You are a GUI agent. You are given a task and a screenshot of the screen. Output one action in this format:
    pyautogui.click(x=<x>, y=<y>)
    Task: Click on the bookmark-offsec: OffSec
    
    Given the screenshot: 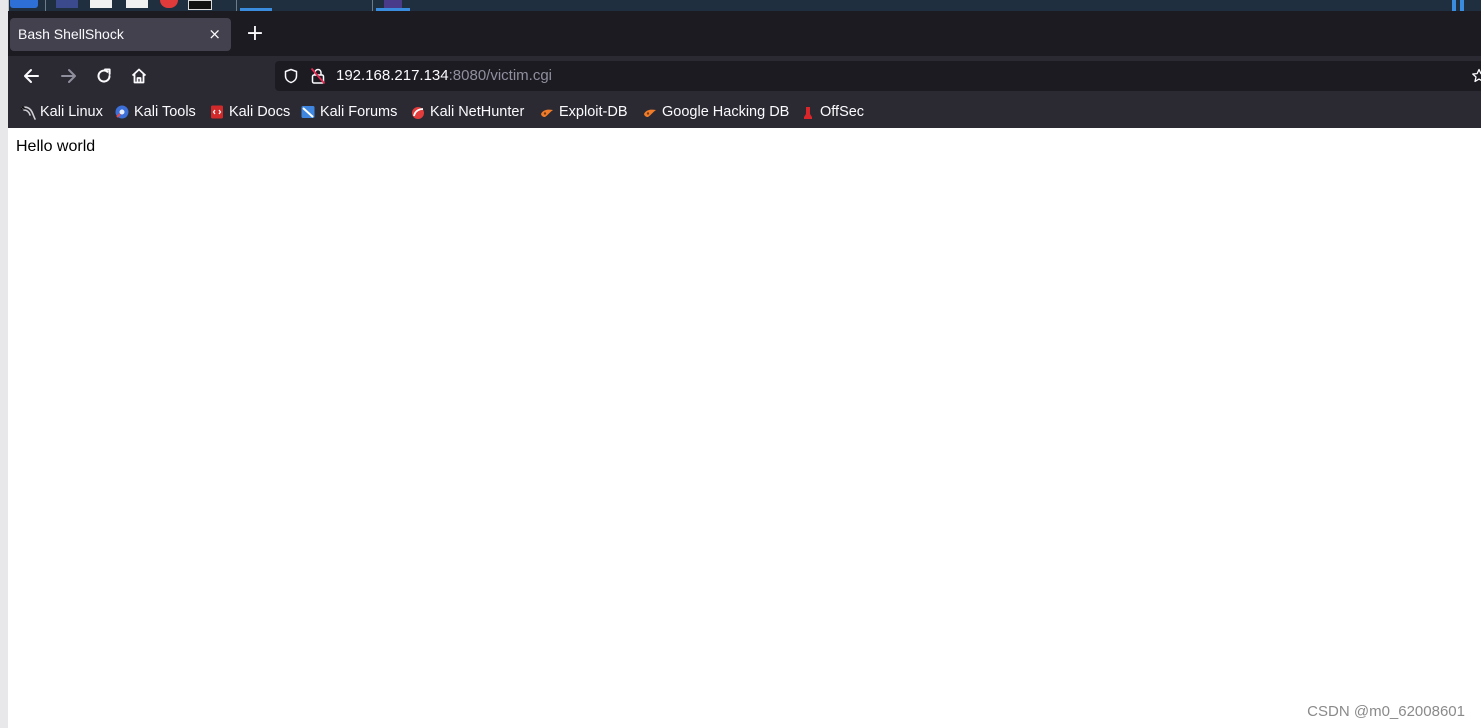 What is the action you would take?
    pyautogui.click(x=832, y=112)
    